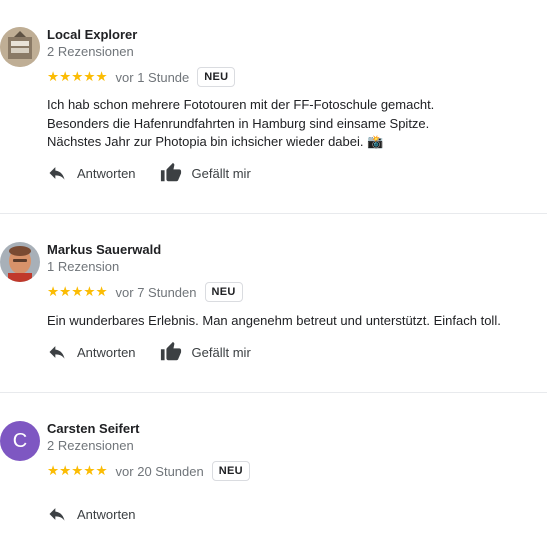 Image resolution: width=547 pixels, height=553 pixels. I want to click on review-time: vor 7 Stunden, so click(156, 292).